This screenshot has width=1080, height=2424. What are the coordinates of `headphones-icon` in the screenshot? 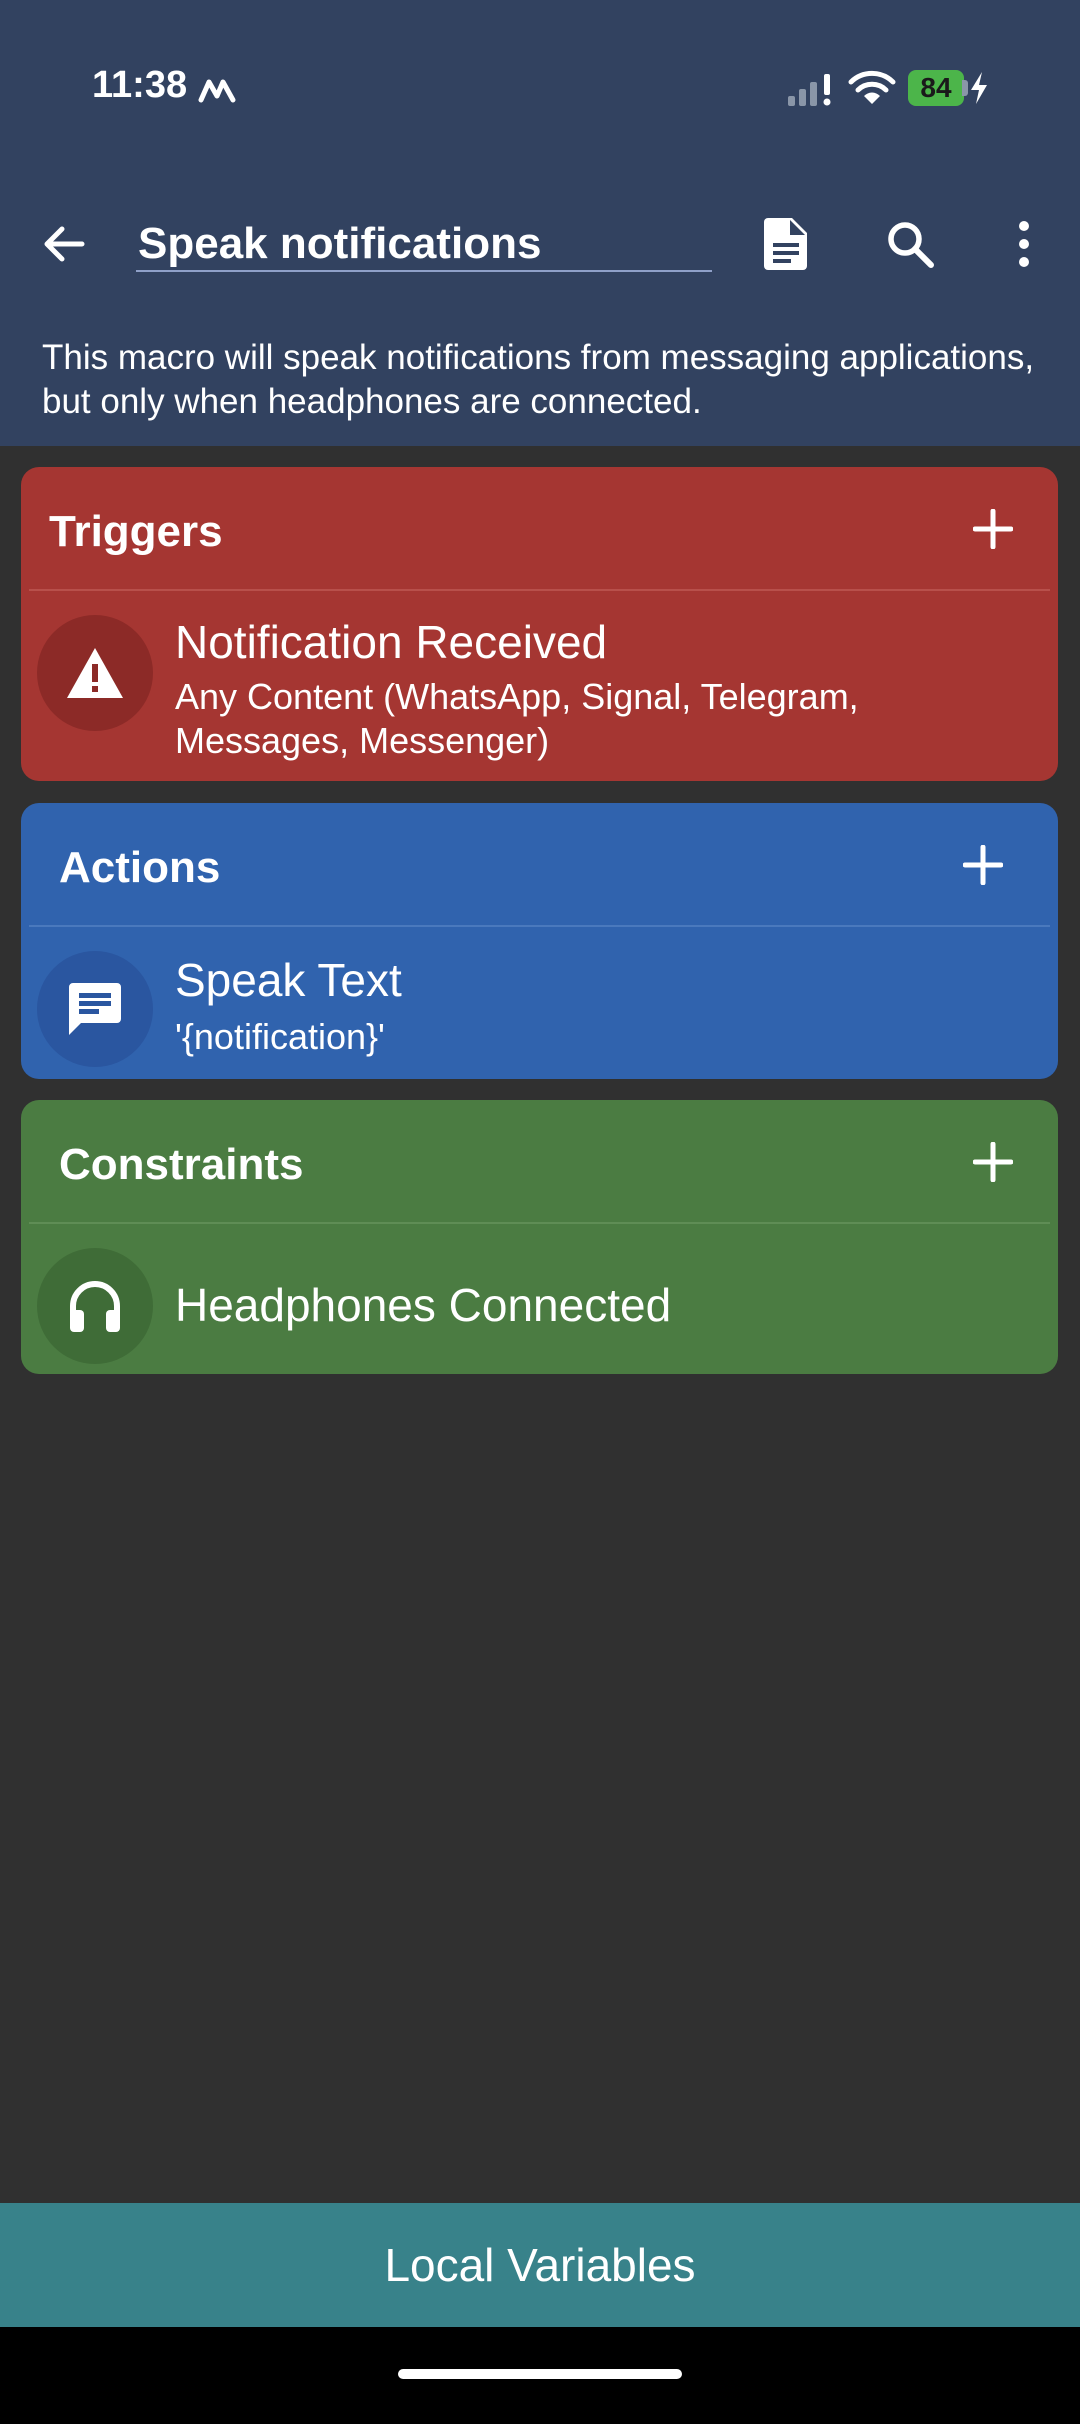 It's located at (95, 1306).